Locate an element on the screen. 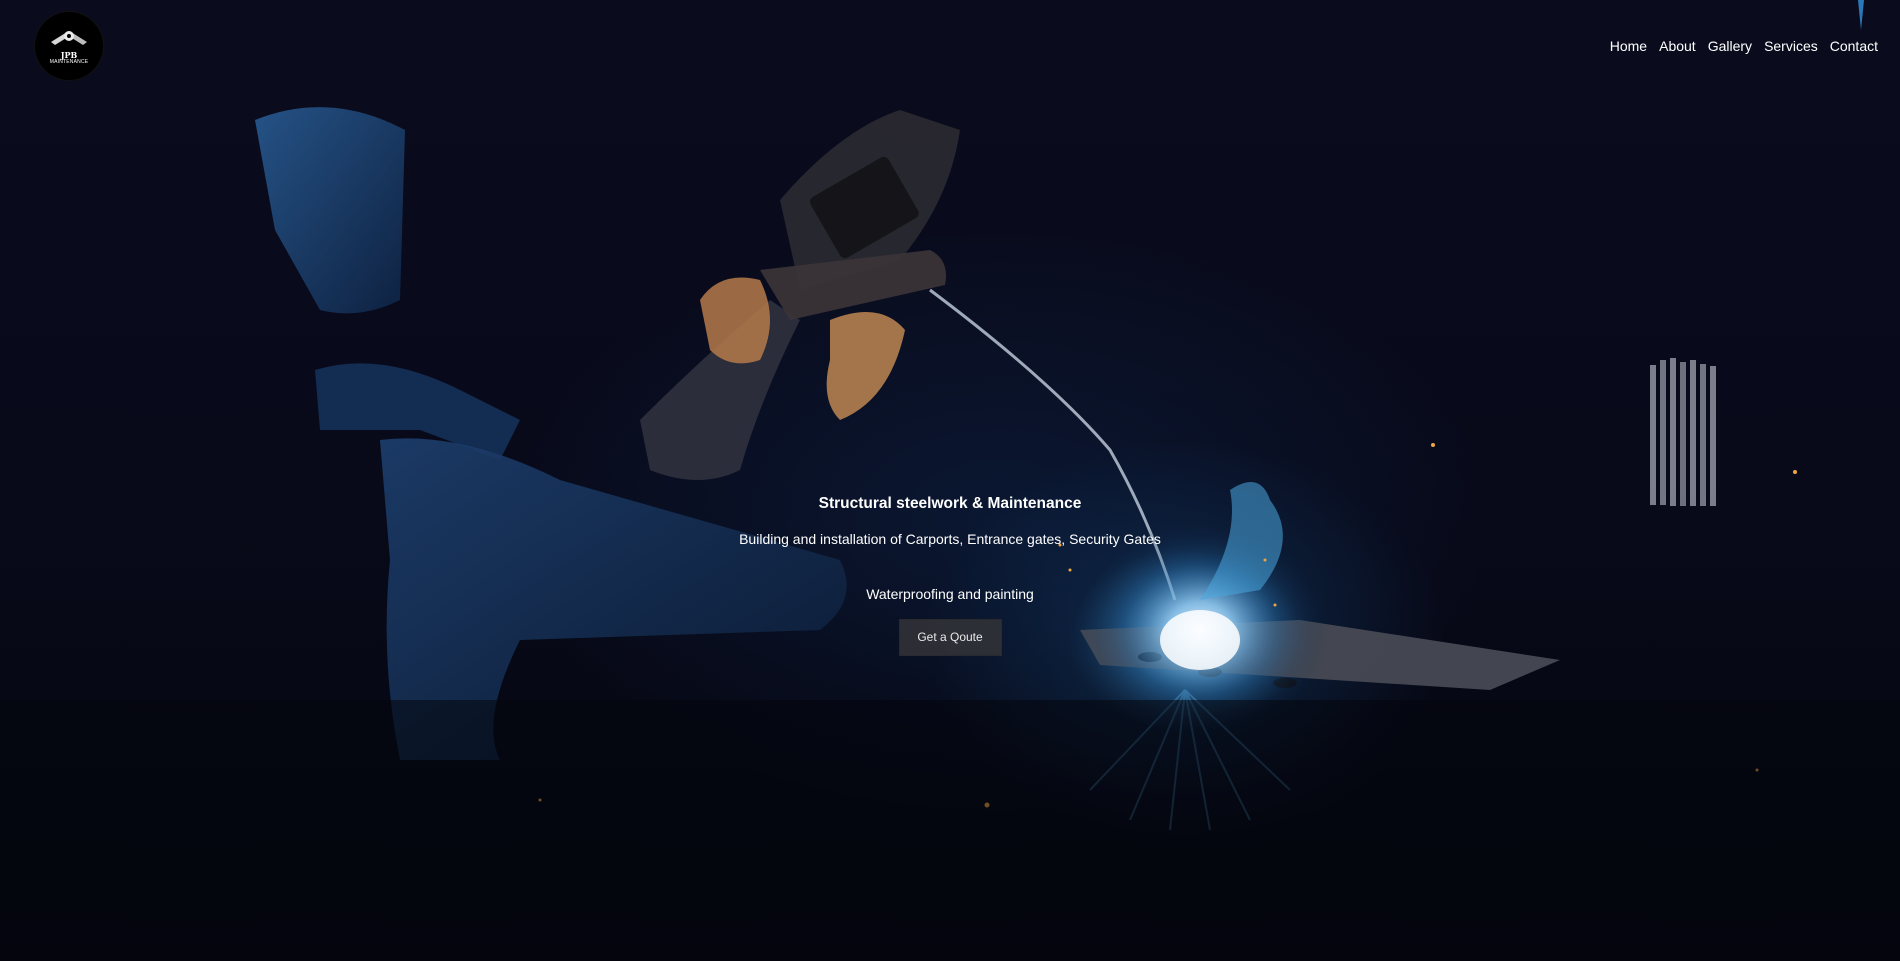 The image size is (1900, 961). main-nav: Home About Gallery Services Contact is located at coordinates (1744, 46).